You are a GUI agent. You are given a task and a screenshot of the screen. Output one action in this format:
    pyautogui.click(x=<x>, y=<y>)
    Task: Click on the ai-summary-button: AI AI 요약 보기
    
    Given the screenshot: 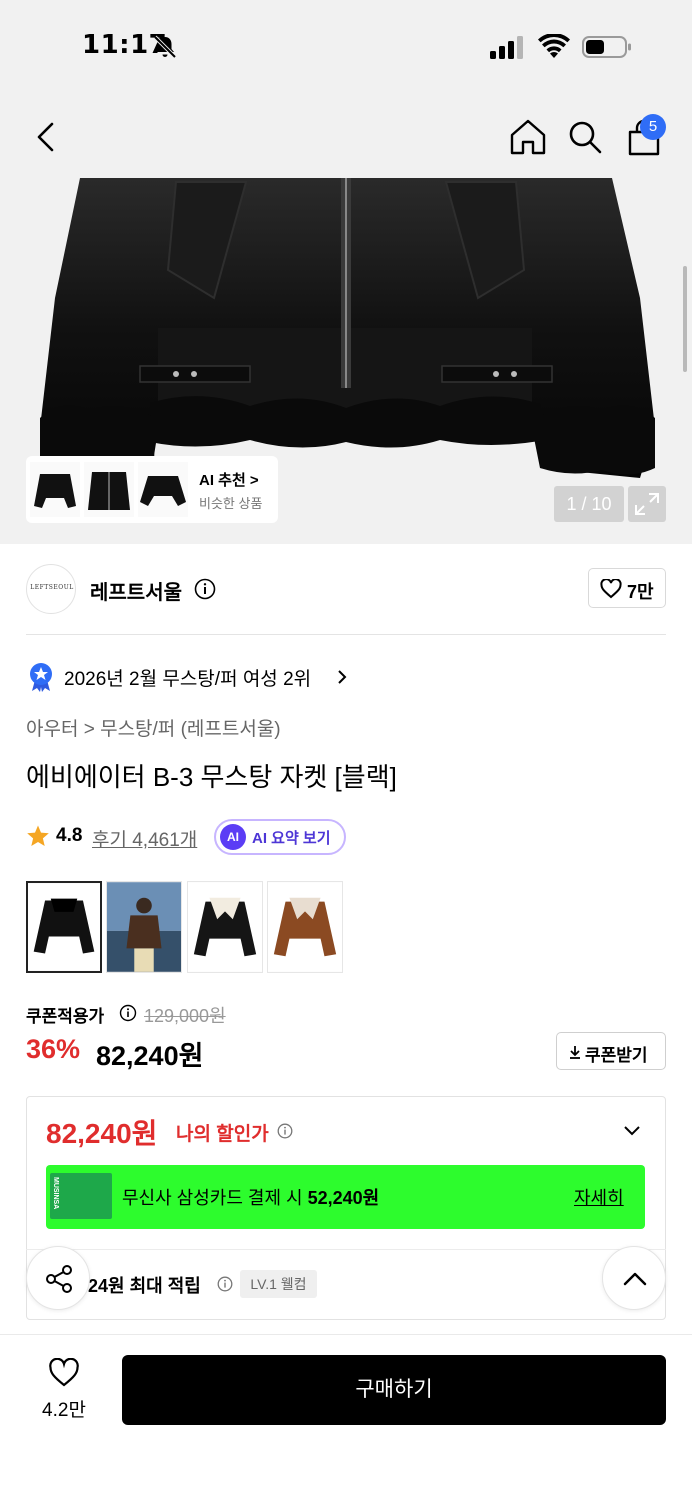 What is the action you would take?
    pyautogui.click(x=280, y=837)
    